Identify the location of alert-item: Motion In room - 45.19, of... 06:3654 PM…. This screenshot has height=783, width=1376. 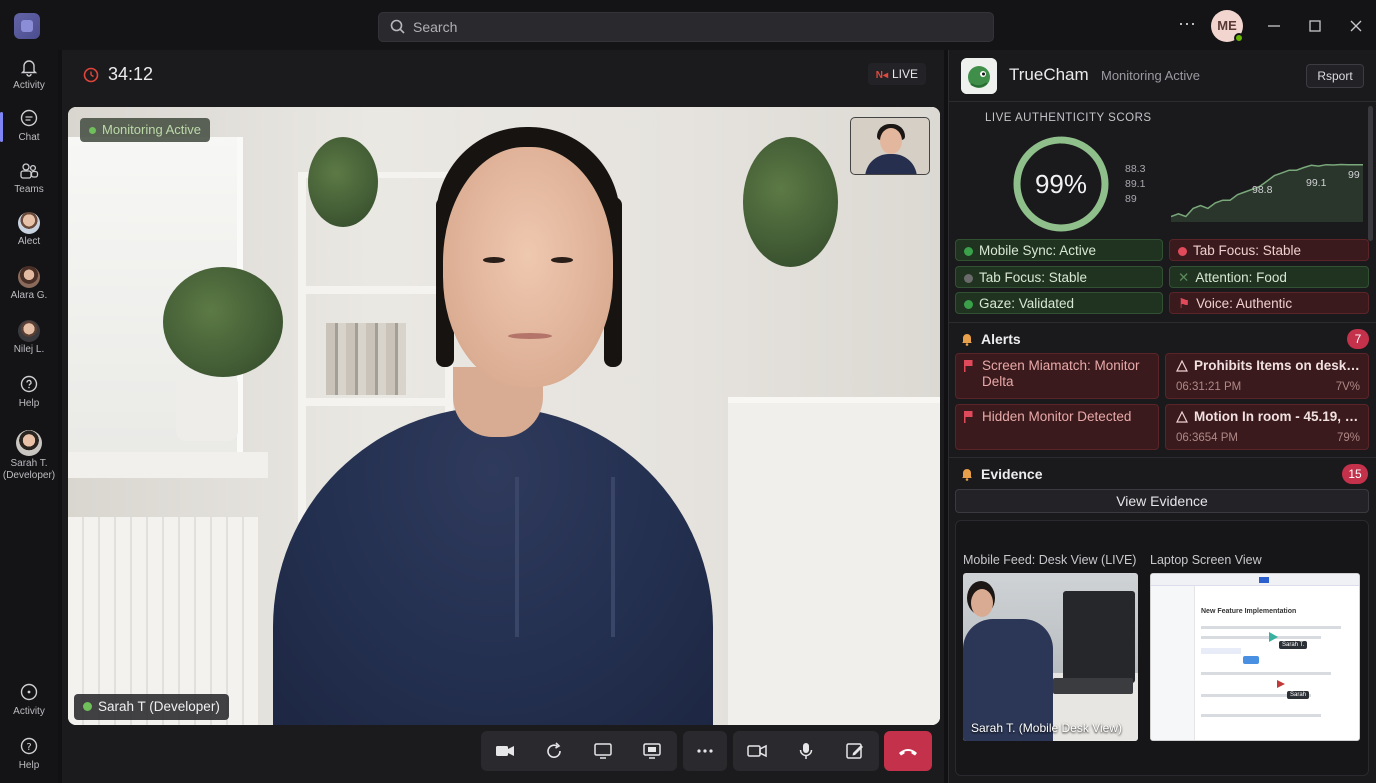
(1267, 427).